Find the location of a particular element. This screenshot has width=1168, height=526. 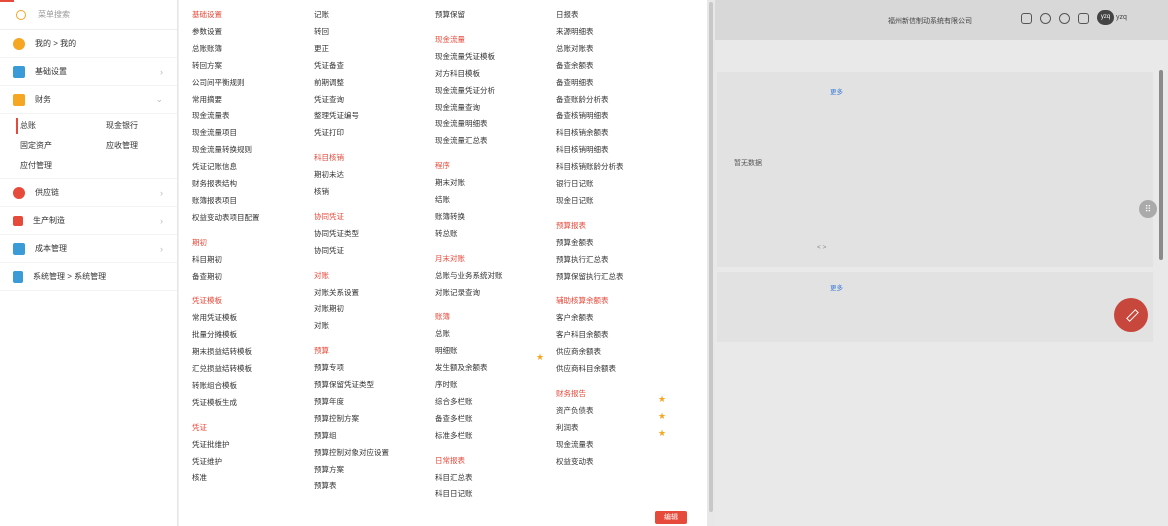

sidebar-item-finance: 财务 ⌄ is located at coordinates (88, 100).